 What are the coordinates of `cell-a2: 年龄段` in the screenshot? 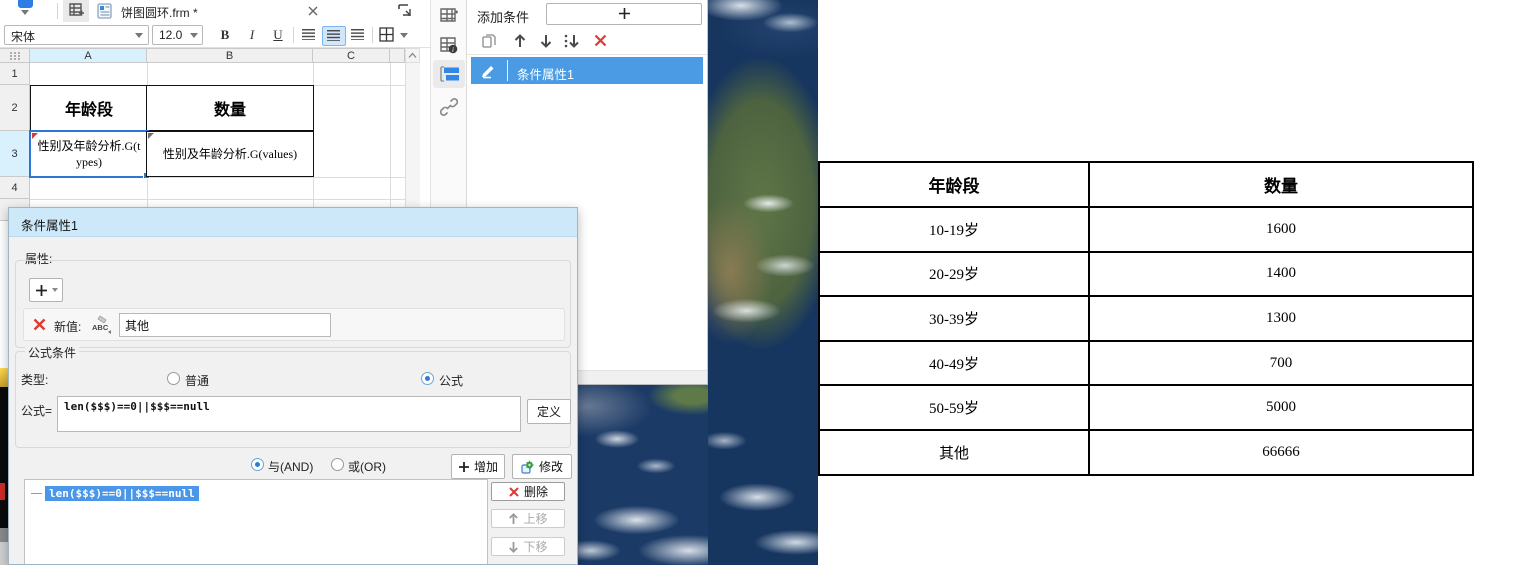 It's located at (89, 108).